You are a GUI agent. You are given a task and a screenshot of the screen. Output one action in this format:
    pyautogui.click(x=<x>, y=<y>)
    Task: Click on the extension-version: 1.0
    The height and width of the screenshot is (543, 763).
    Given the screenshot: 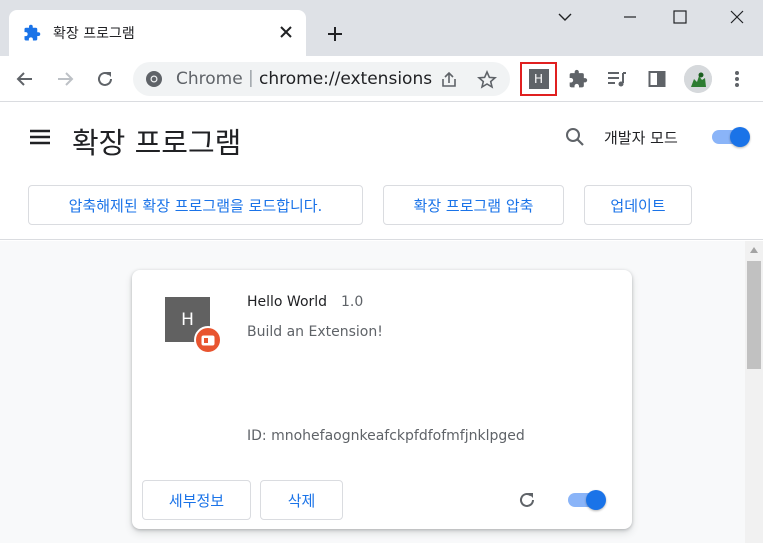 What is the action you would take?
    pyautogui.click(x=352, y=302)
    